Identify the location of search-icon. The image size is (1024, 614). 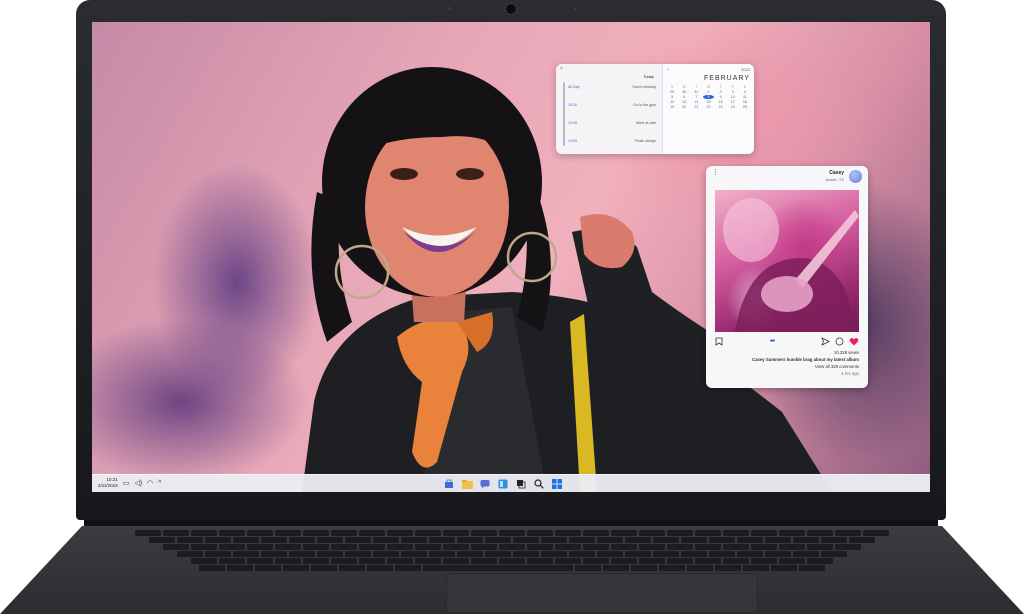
(539, 484).